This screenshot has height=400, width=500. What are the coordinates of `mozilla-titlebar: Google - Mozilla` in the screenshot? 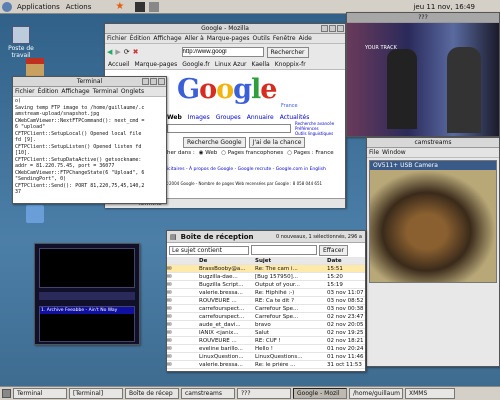 It's located at (225, 29).